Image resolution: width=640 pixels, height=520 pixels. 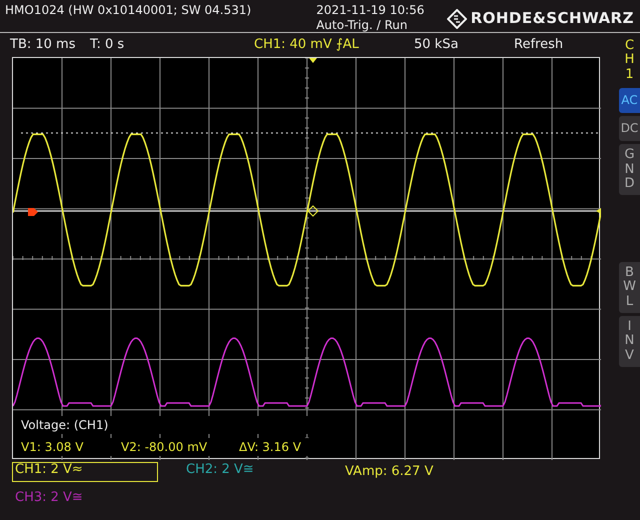 What do you see at coordinates (128, 11) in the screenshot?
I see `device-info: HMO1024 (HW 0x10140001; SW 04.531)` at bounding box center [128, 11].